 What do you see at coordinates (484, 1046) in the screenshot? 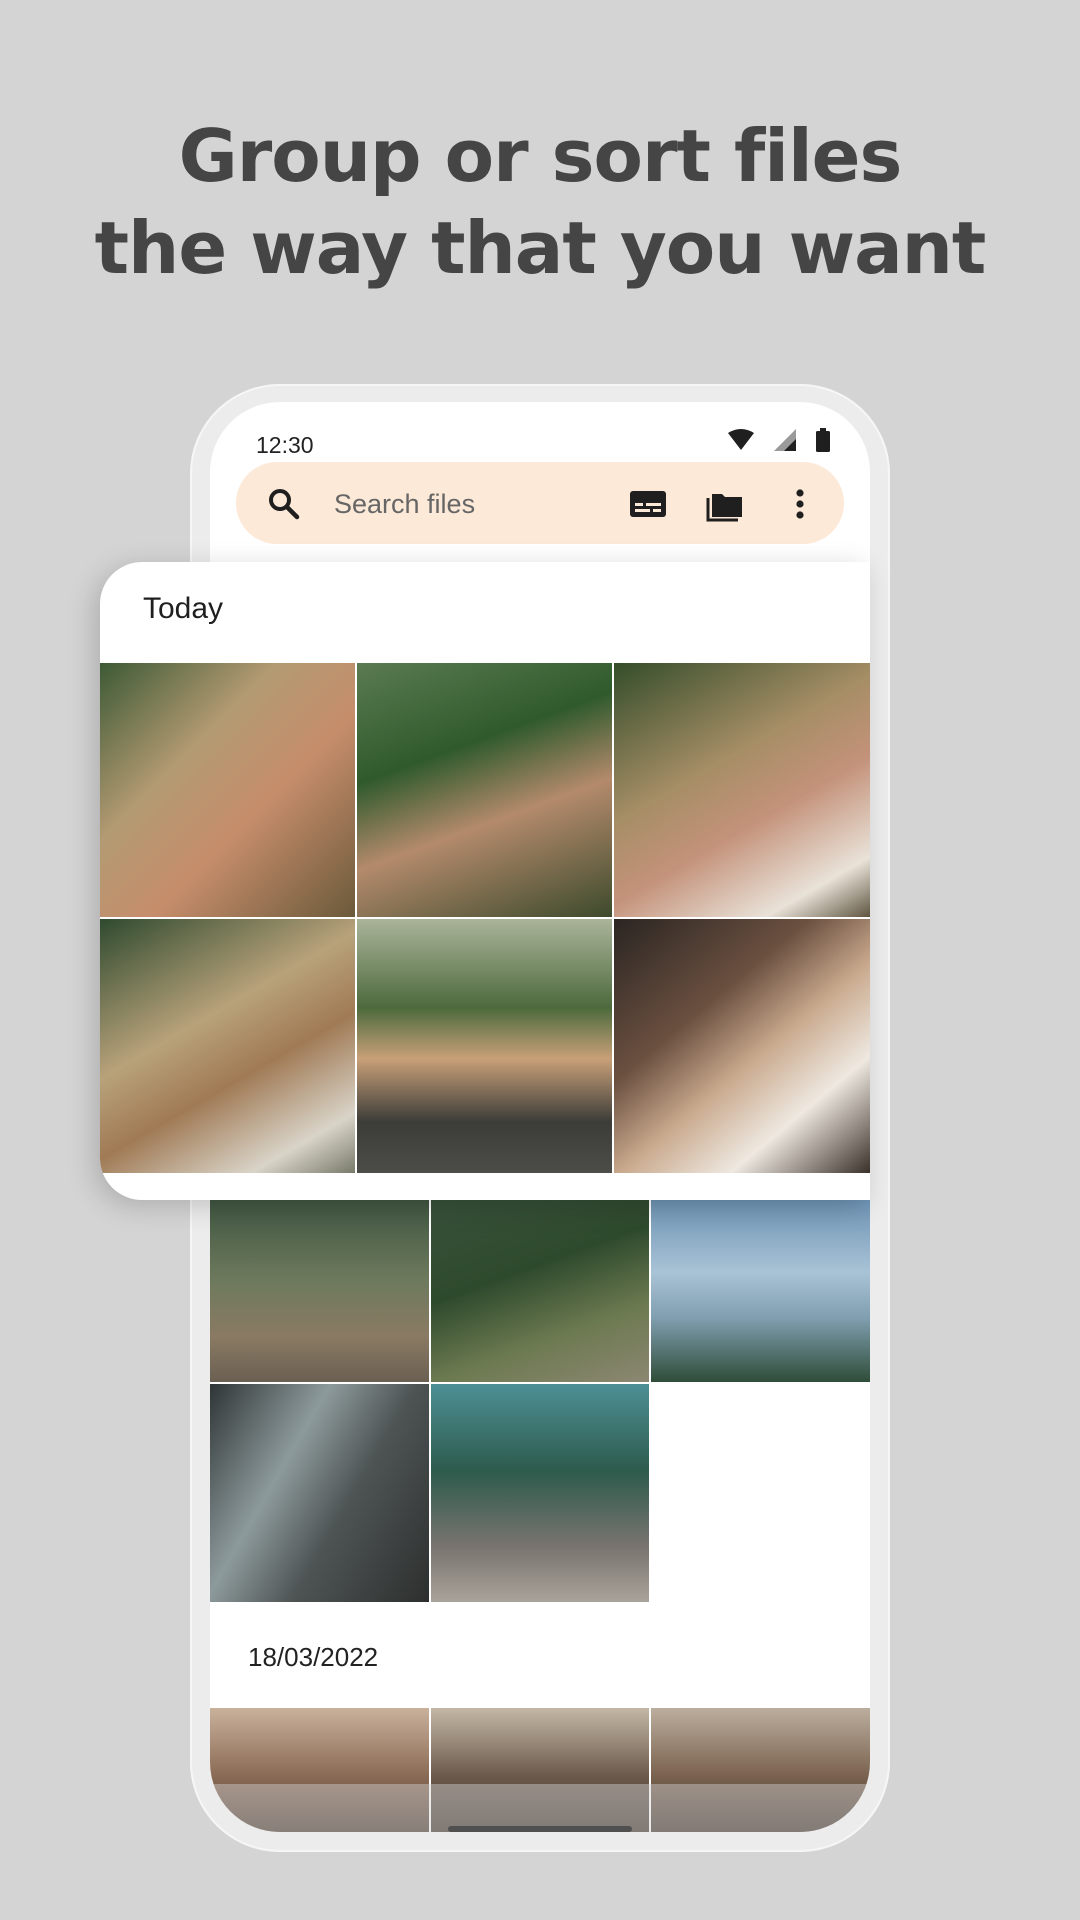
I see `photo-family-walk` at bounding box center [484, 1046].